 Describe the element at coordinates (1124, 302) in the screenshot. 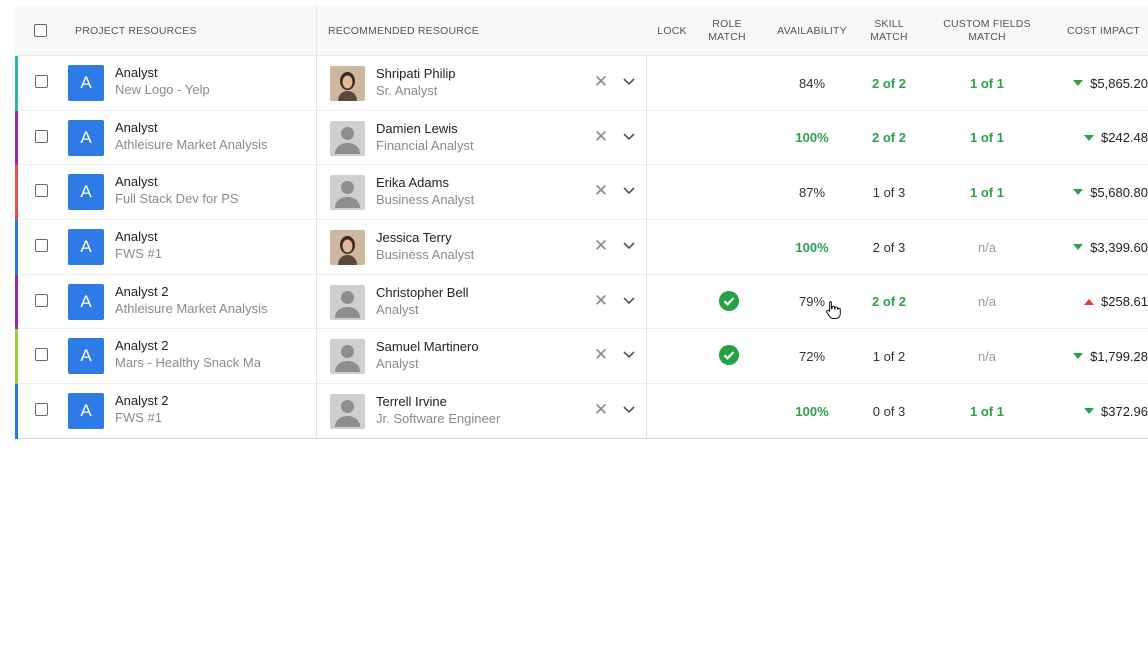

I see `cost-impact-value: $258.61` at that location.